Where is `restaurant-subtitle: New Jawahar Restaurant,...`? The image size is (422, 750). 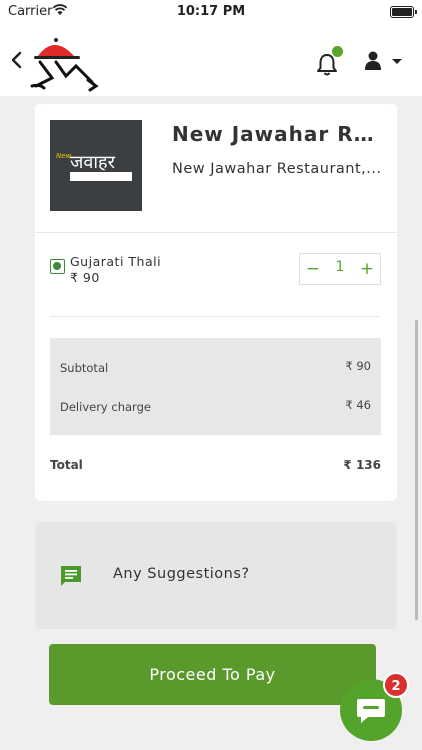
restaurant-subtitle: New Jawahar Restaurant,... is located at coordinates (277, 169).